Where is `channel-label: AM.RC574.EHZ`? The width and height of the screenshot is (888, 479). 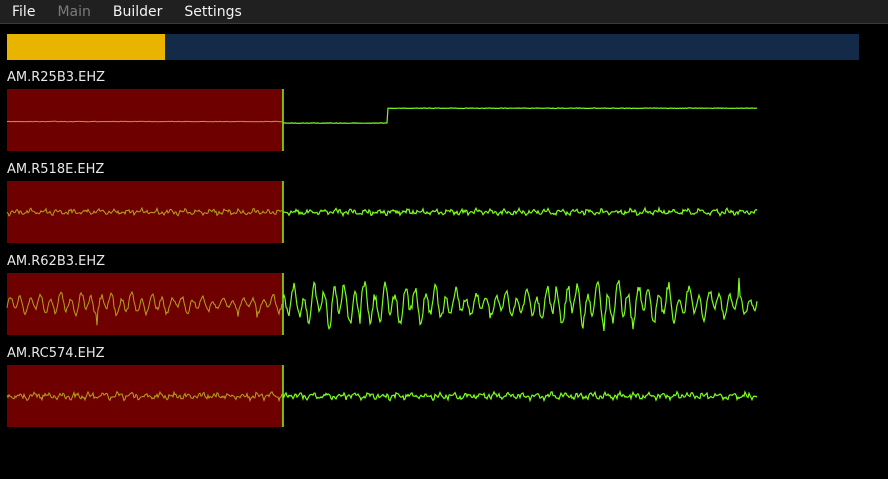 channel-label: AM.RC574.EHZ is located at coordinates (56, 353).